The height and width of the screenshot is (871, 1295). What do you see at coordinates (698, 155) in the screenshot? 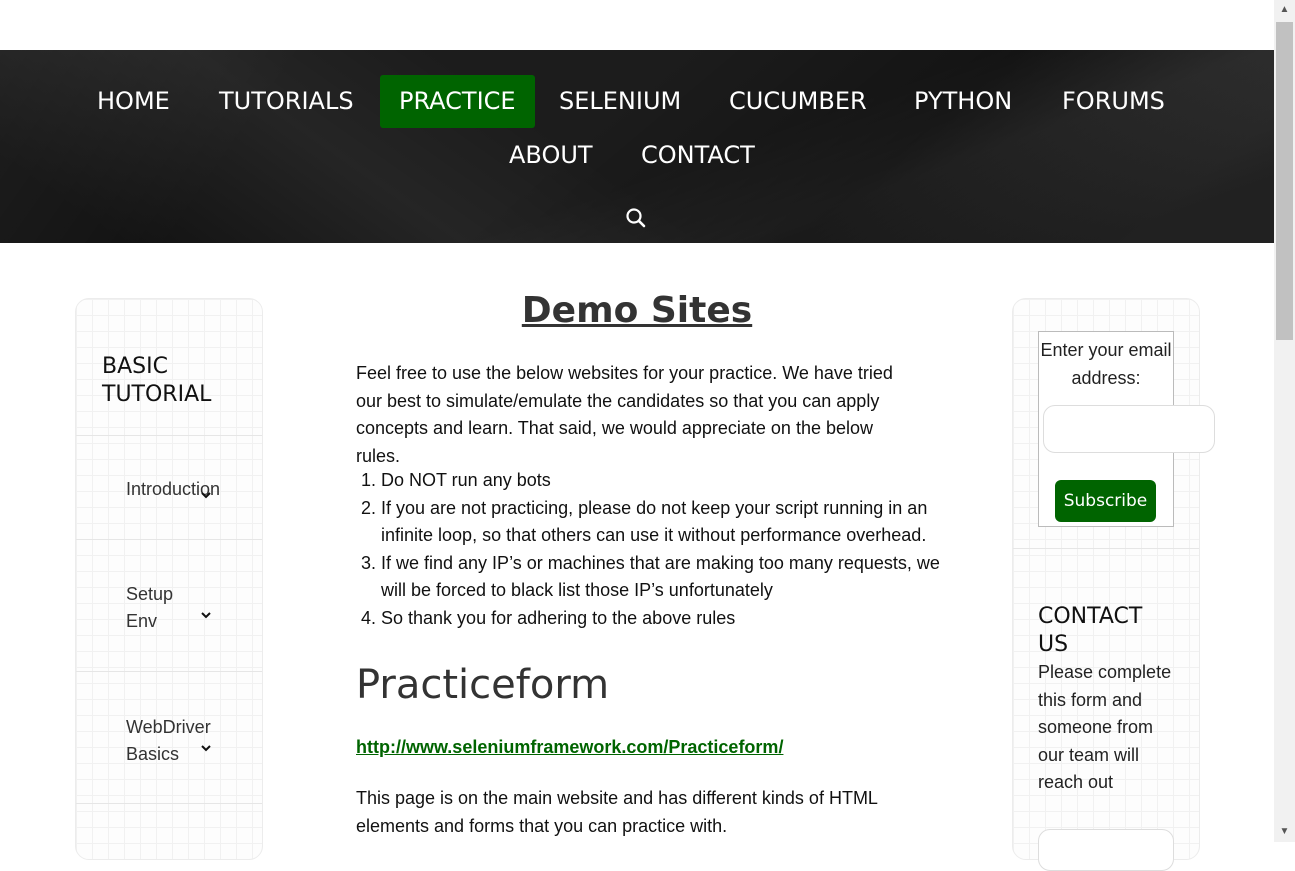
I see `nav-item-contact: CONTACT` at bounding box center [698, 155].